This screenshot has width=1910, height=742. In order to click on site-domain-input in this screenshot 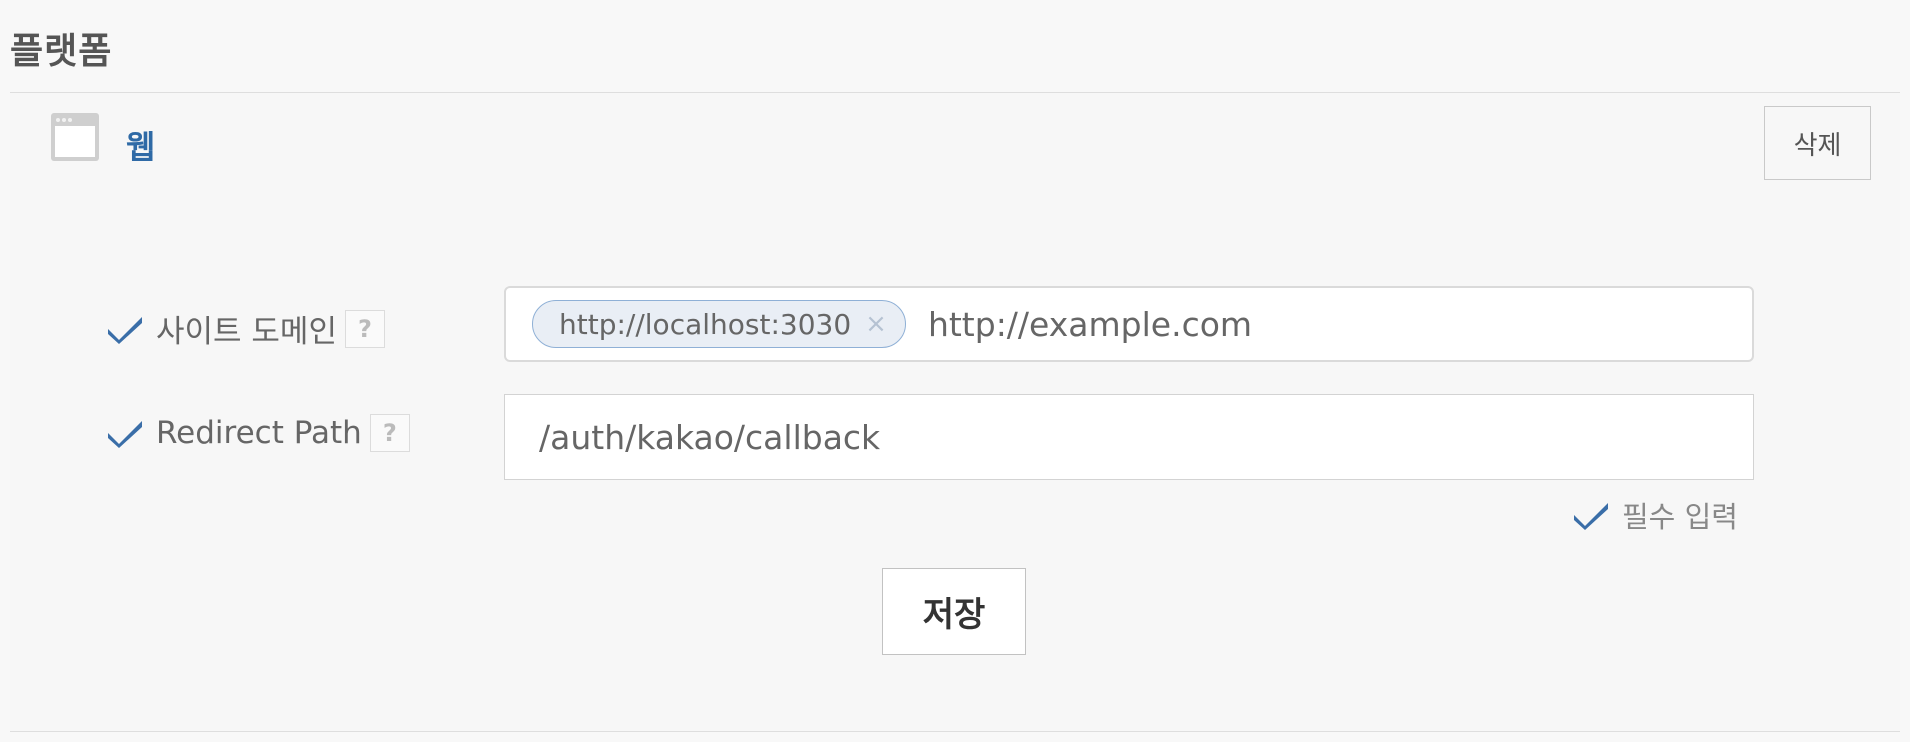, I will do `click(1277, 324)`.